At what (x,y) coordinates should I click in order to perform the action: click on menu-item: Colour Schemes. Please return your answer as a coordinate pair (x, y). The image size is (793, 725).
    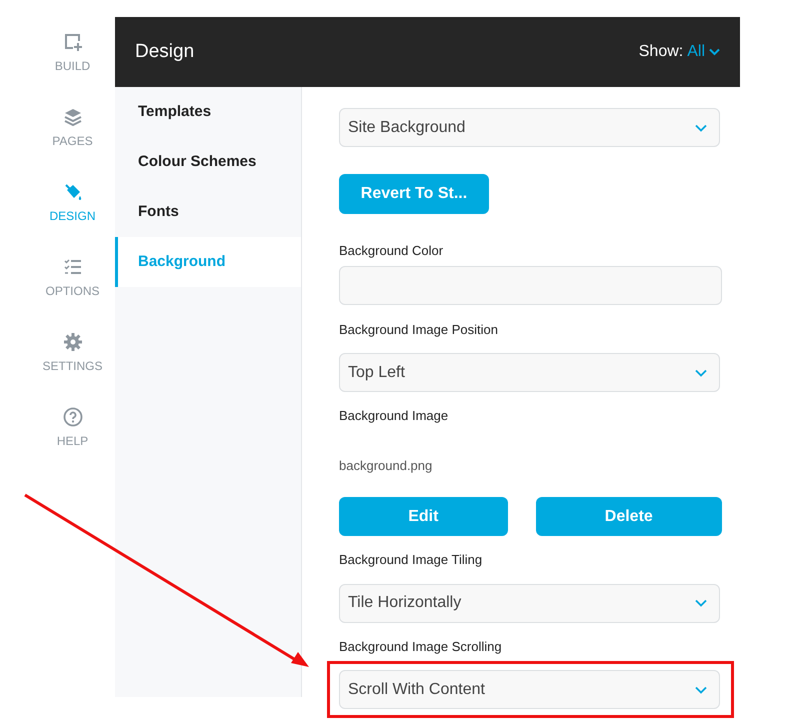
    Looking at the image, I should click on (208, 162).